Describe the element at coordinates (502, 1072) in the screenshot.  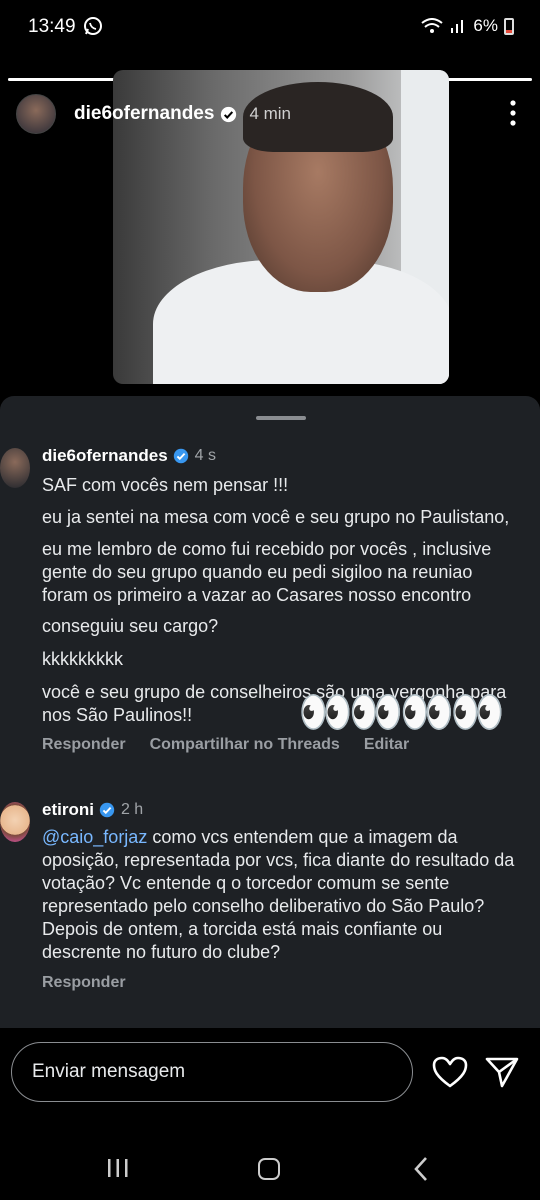
I see `send-icon` at that location.